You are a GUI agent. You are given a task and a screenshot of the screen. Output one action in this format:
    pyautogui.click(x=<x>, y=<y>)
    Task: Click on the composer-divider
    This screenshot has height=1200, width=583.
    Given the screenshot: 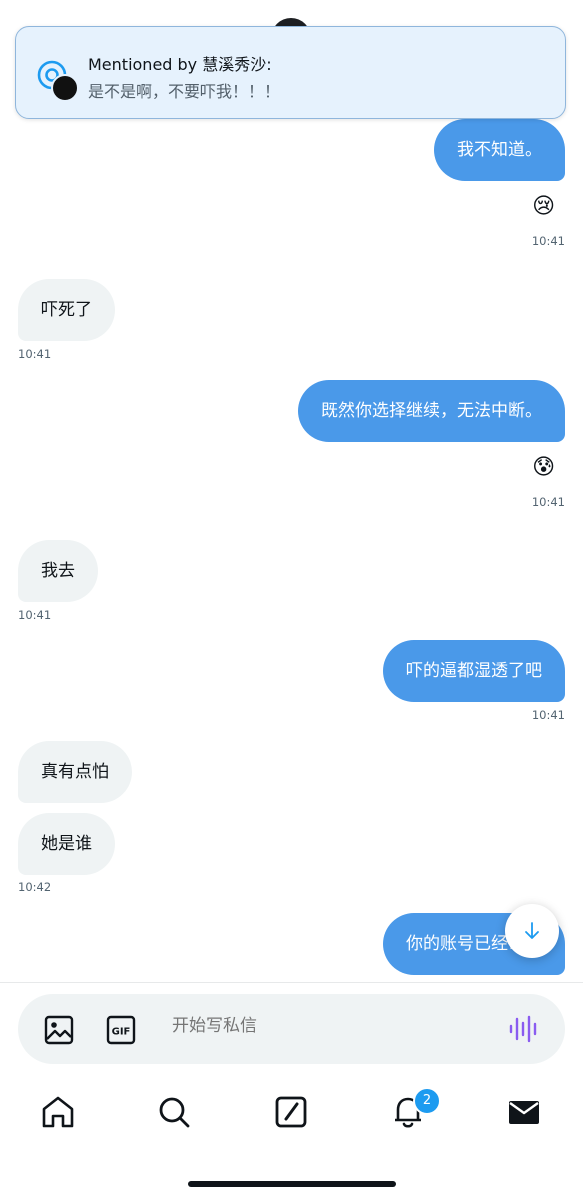 What is the action you would take?
    pyautogui.click(x=291, y=982)
    